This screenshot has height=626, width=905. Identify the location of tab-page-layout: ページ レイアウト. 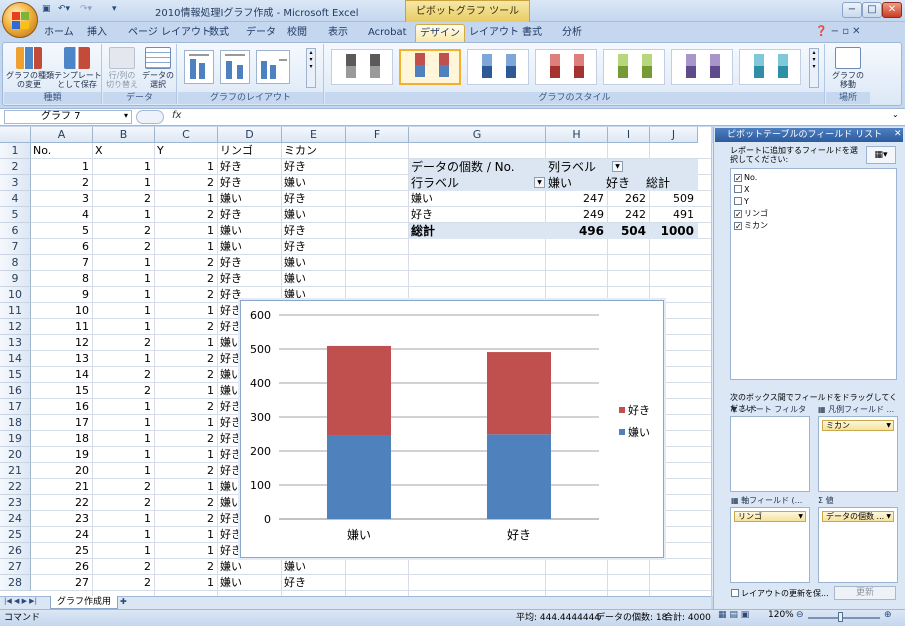
(169, 33).